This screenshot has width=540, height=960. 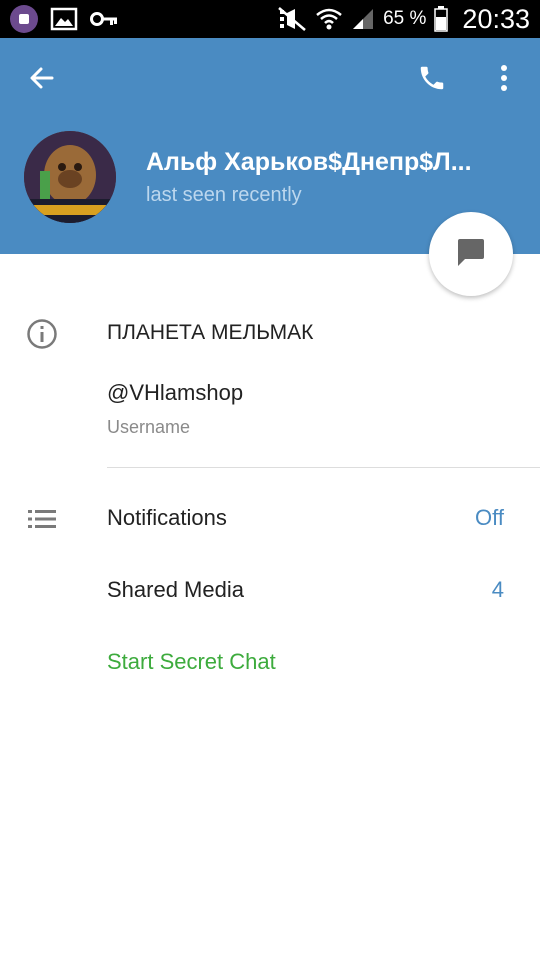 I want to click on signal-icon, so click(x=363, y=19).